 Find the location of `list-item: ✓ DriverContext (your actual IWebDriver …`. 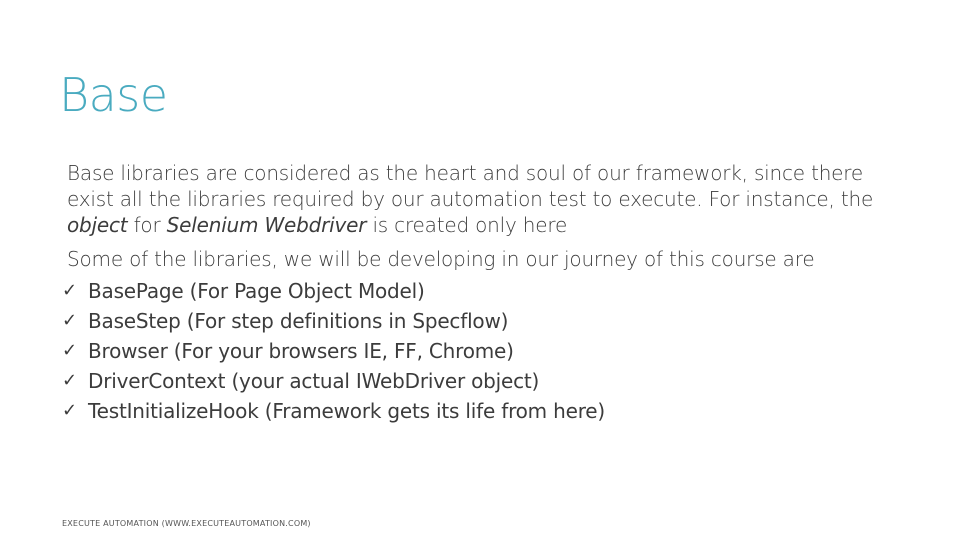

list-item: ✓ DriverContext (your actual IWebDriver … is located at coordinates (333, 381).